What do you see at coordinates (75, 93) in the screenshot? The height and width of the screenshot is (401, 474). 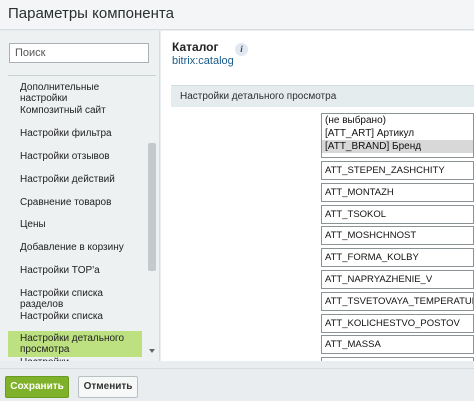 I see `sidebar-item: Дополнительные настройки` at bounding box center [75, 93].